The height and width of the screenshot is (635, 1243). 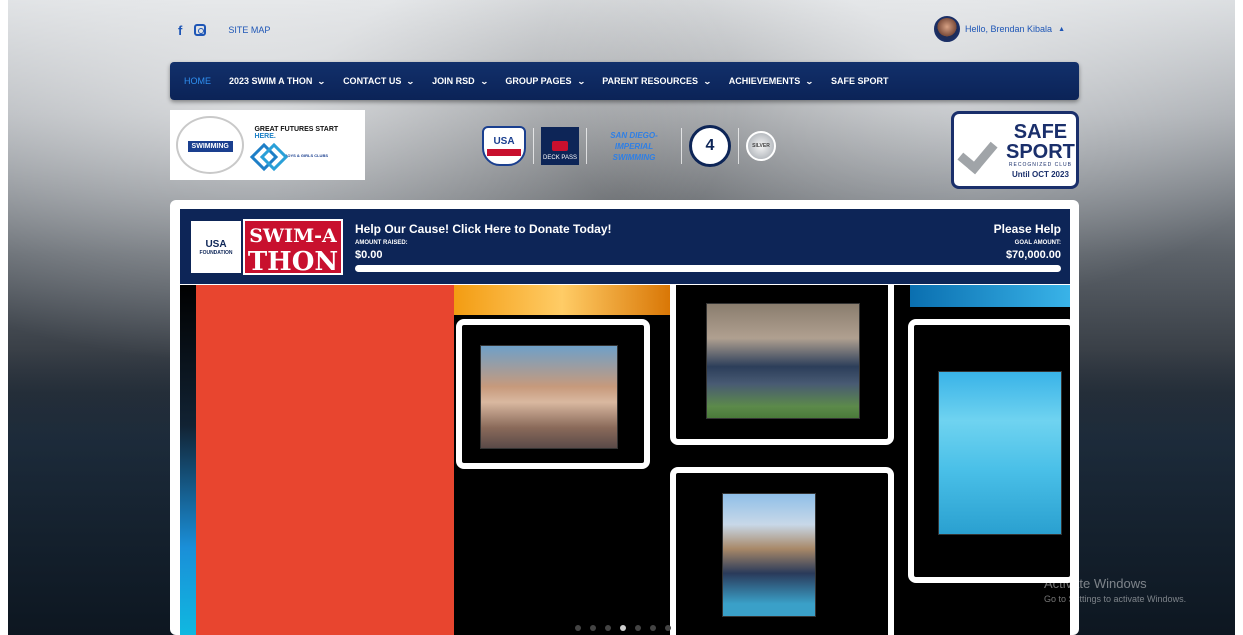 What do you see at coordinates (772, 81) in the screenshot?
I see `nav-achievements: ACHIEVEMENTS ⌄` at bounding box center [772, 81].